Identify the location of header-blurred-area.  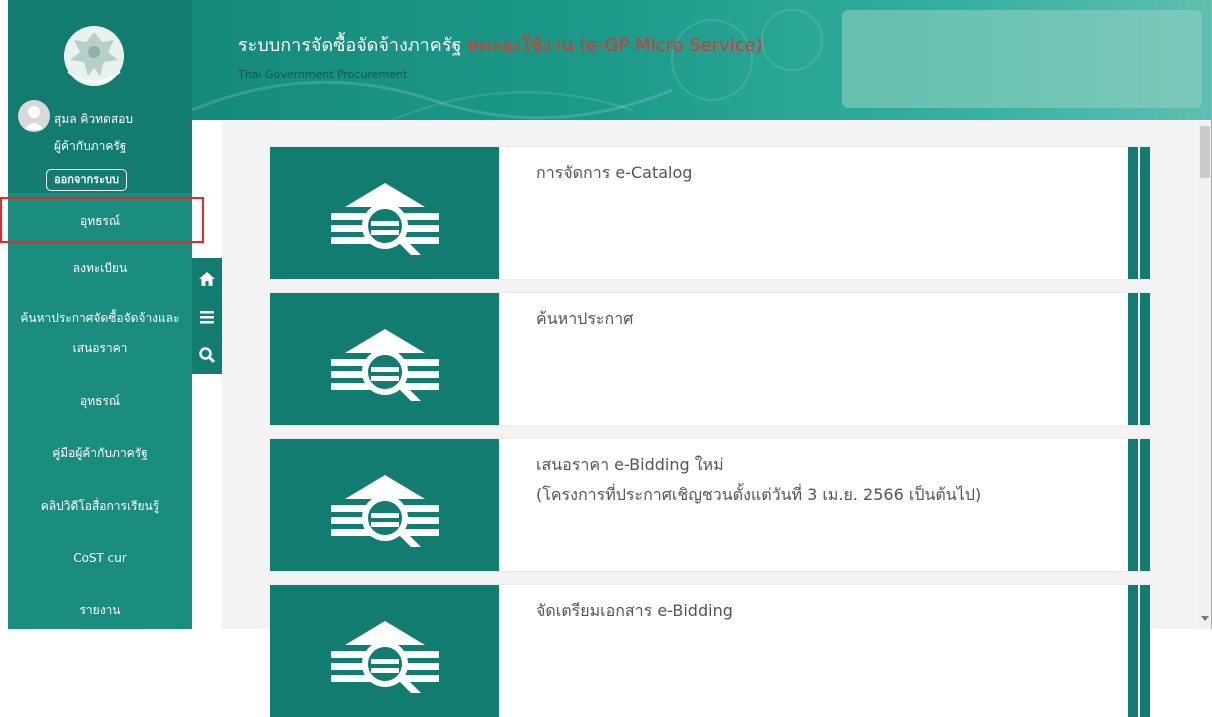
(1022, 59).